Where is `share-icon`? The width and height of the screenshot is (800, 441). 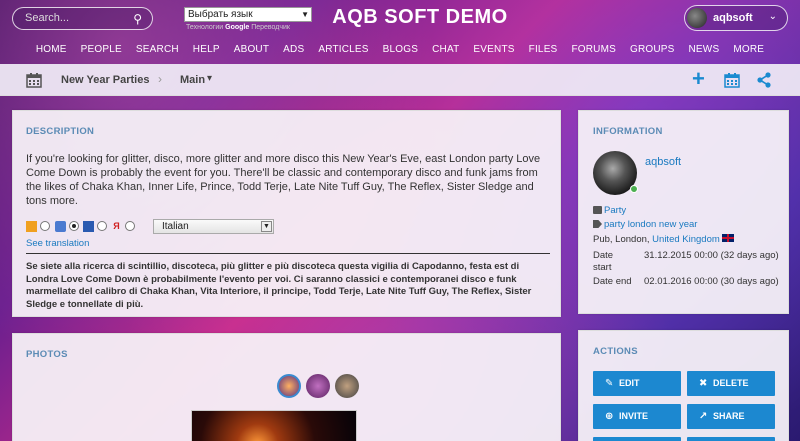 share-icon is located at coordinates (764, 80).